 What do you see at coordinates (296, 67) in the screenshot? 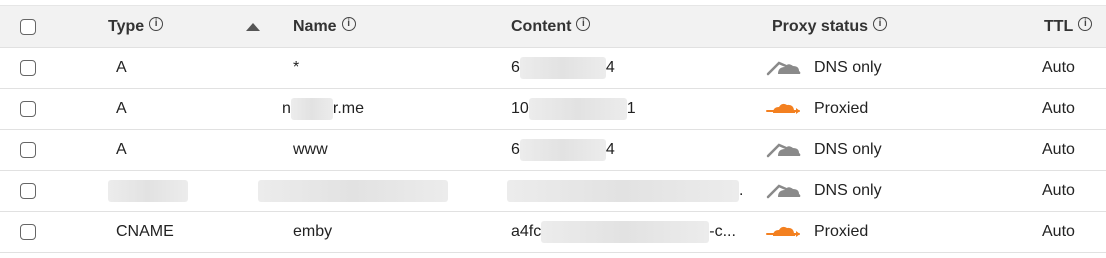
I see `record-name: *` at bounding box center [296, 67].